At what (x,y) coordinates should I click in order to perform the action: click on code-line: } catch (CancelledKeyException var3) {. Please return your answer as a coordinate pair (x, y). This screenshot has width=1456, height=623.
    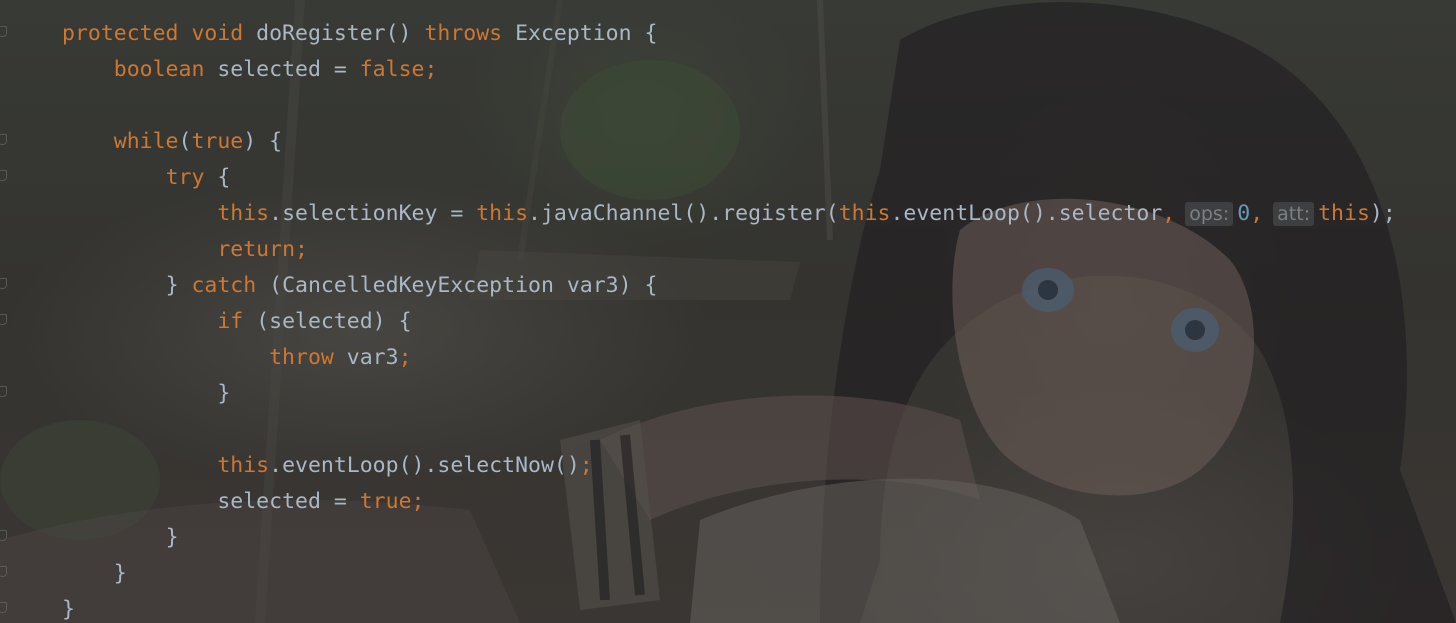
    Looking at the image, I should click on (729, 288).